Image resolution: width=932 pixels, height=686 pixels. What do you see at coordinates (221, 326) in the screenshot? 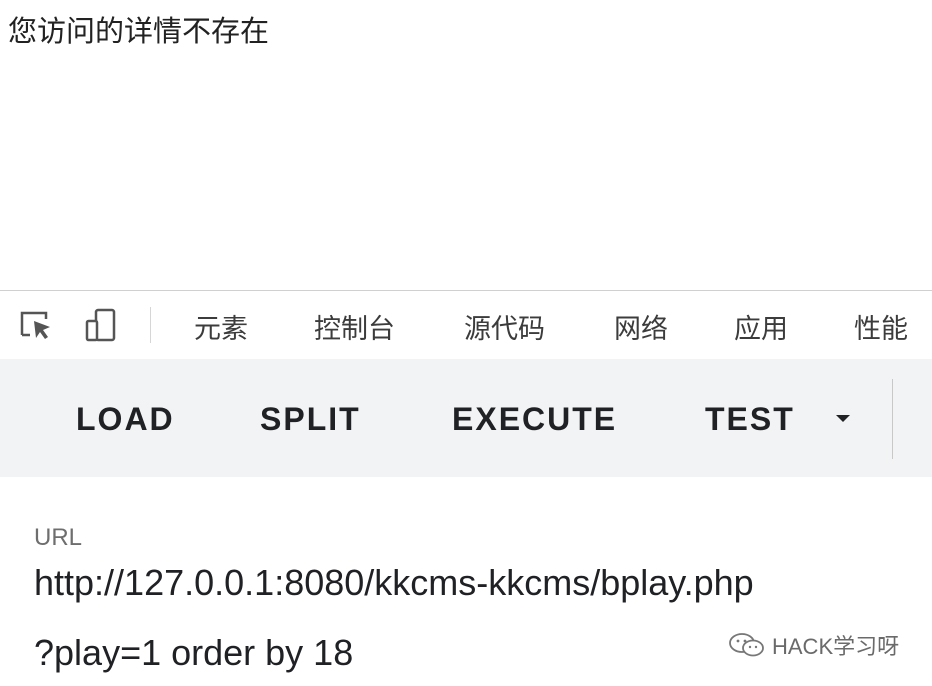
I see `tab-elements: 元素` at bounding box center [221, 326].